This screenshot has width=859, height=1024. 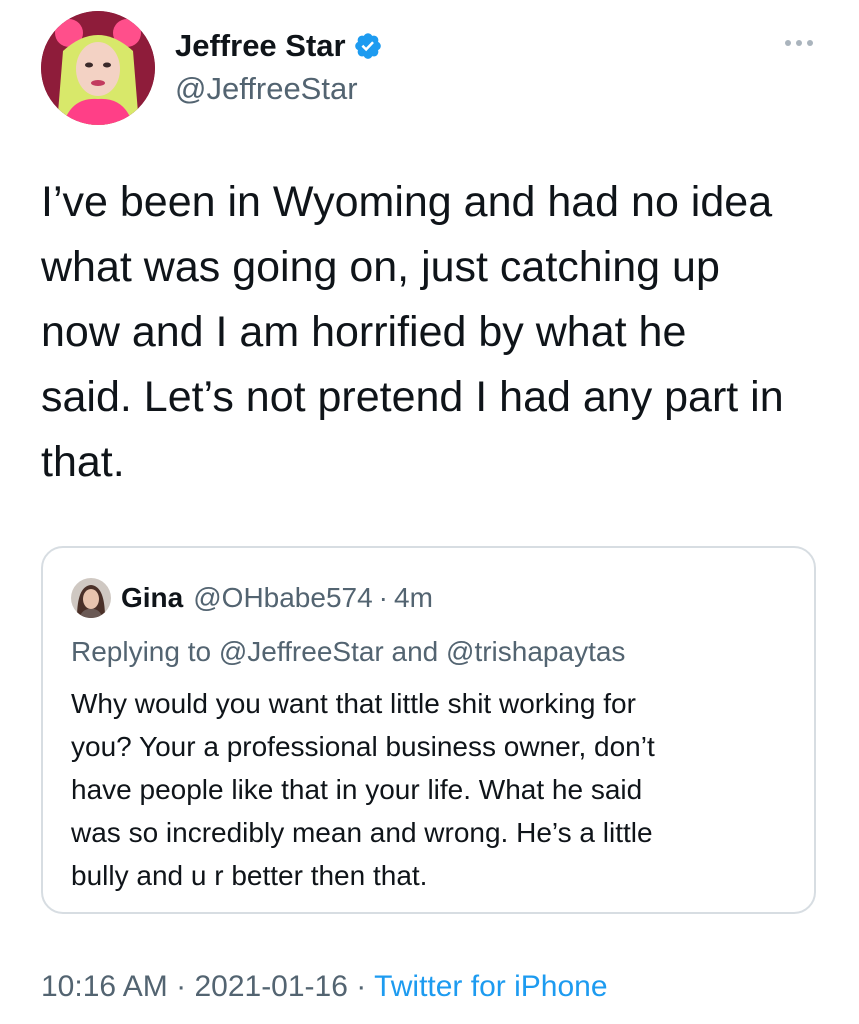 I want to click on replying-mention-trishapaytas: @trishapaytas, so click(x=535, y=651).